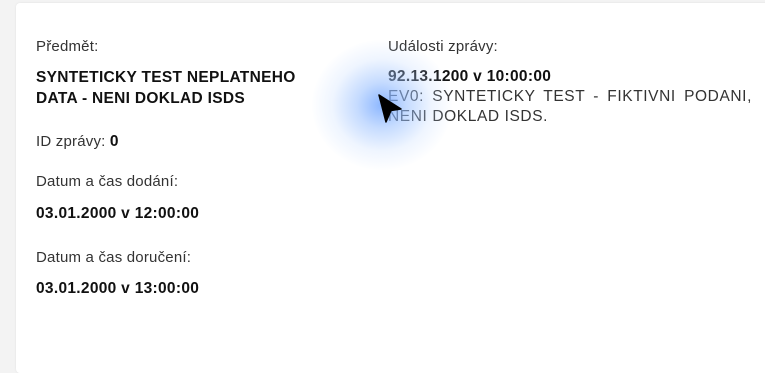 The height and width of the screenshot is (373, 765). What do you see at coordinates (186, 141) in the screenshot?
I see `message-id-row: ID zprávy: 0` at bounding box center [186, 141].